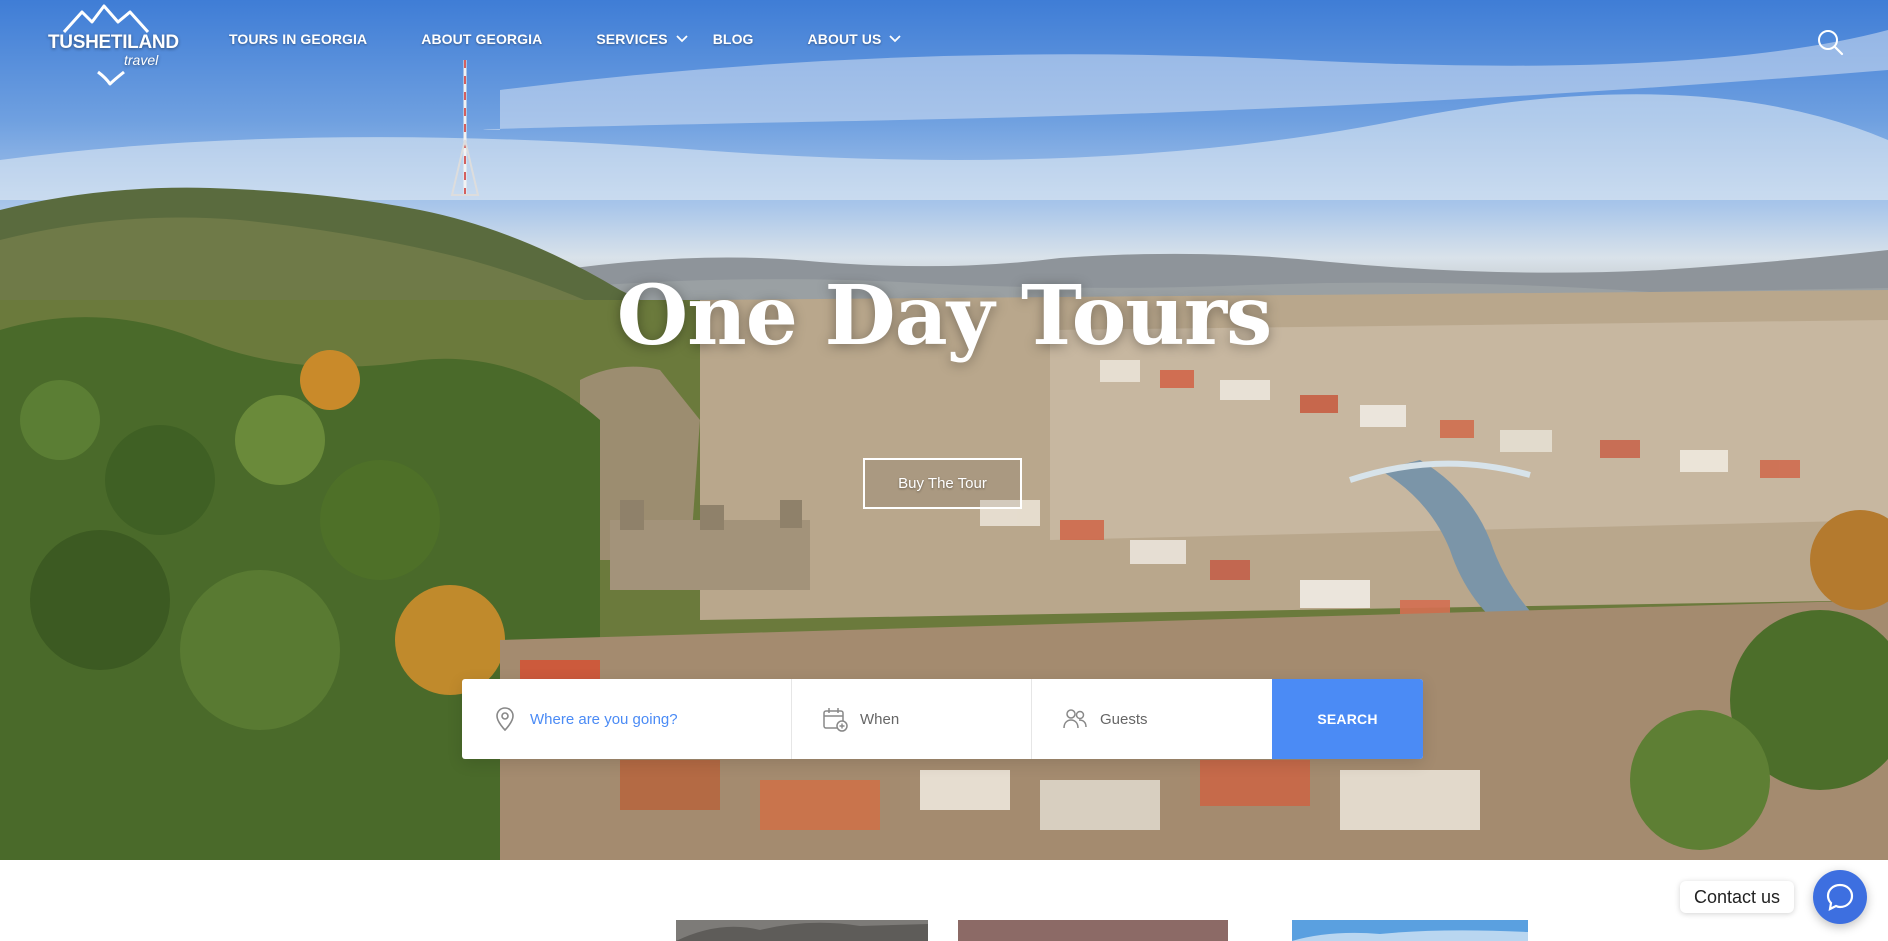  I want to click on search-button: SEARCH, so click(1347, 719).